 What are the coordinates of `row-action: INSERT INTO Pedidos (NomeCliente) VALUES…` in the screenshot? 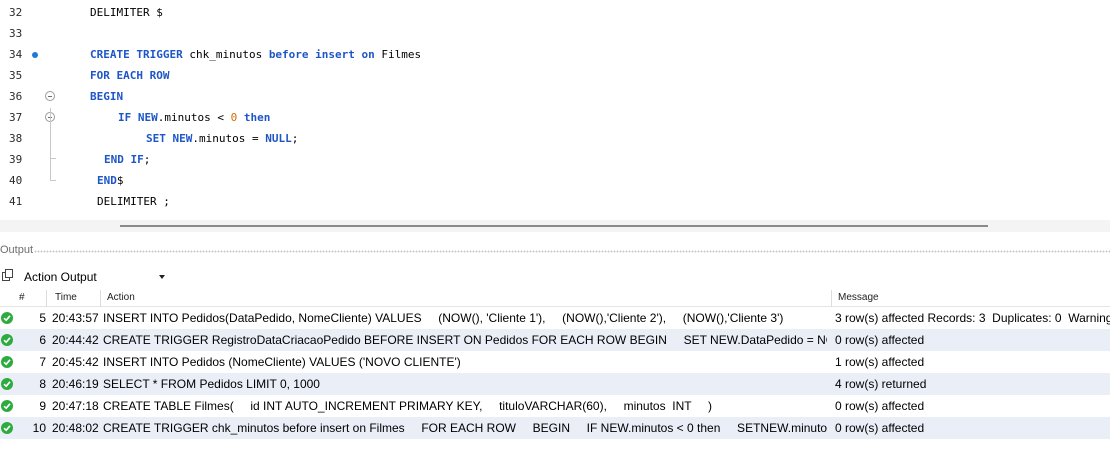 It's located at (282, 362).